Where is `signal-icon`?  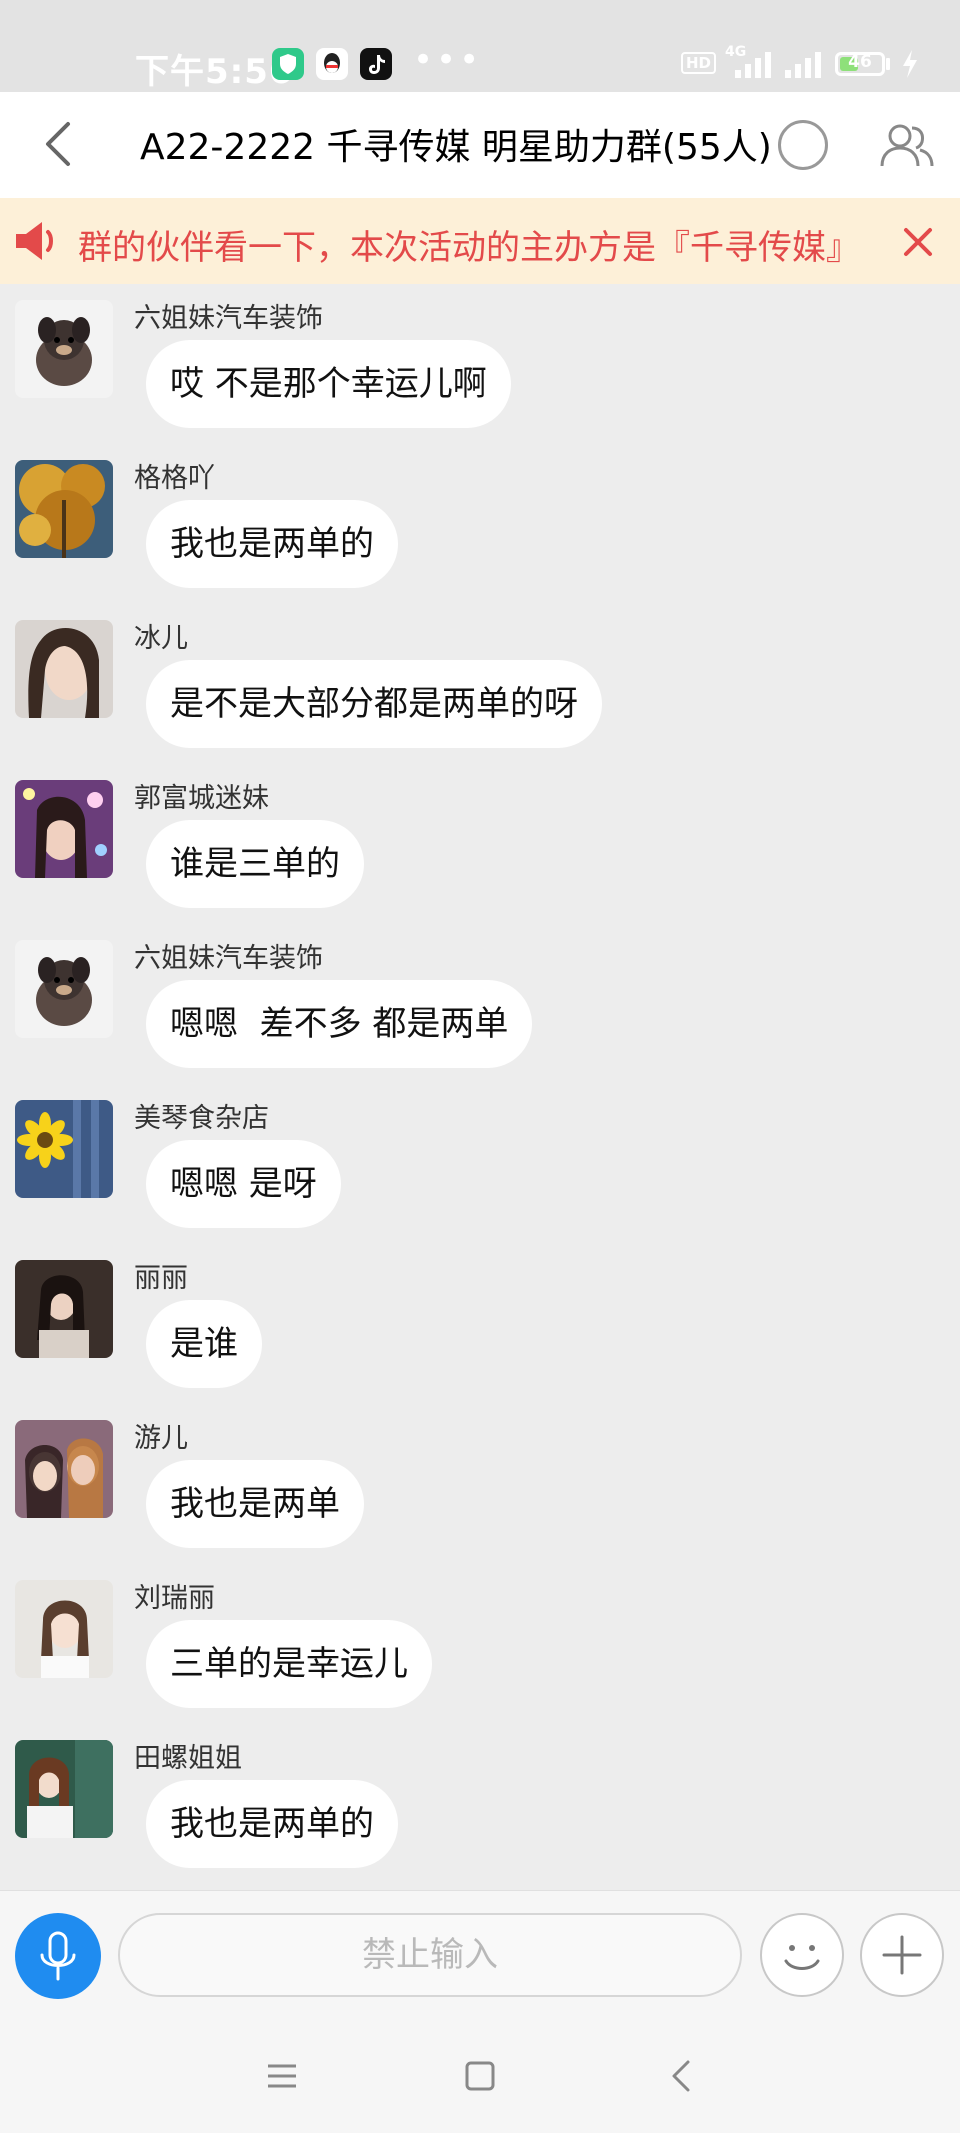
signal-icon is located at coordinates (753, 65).